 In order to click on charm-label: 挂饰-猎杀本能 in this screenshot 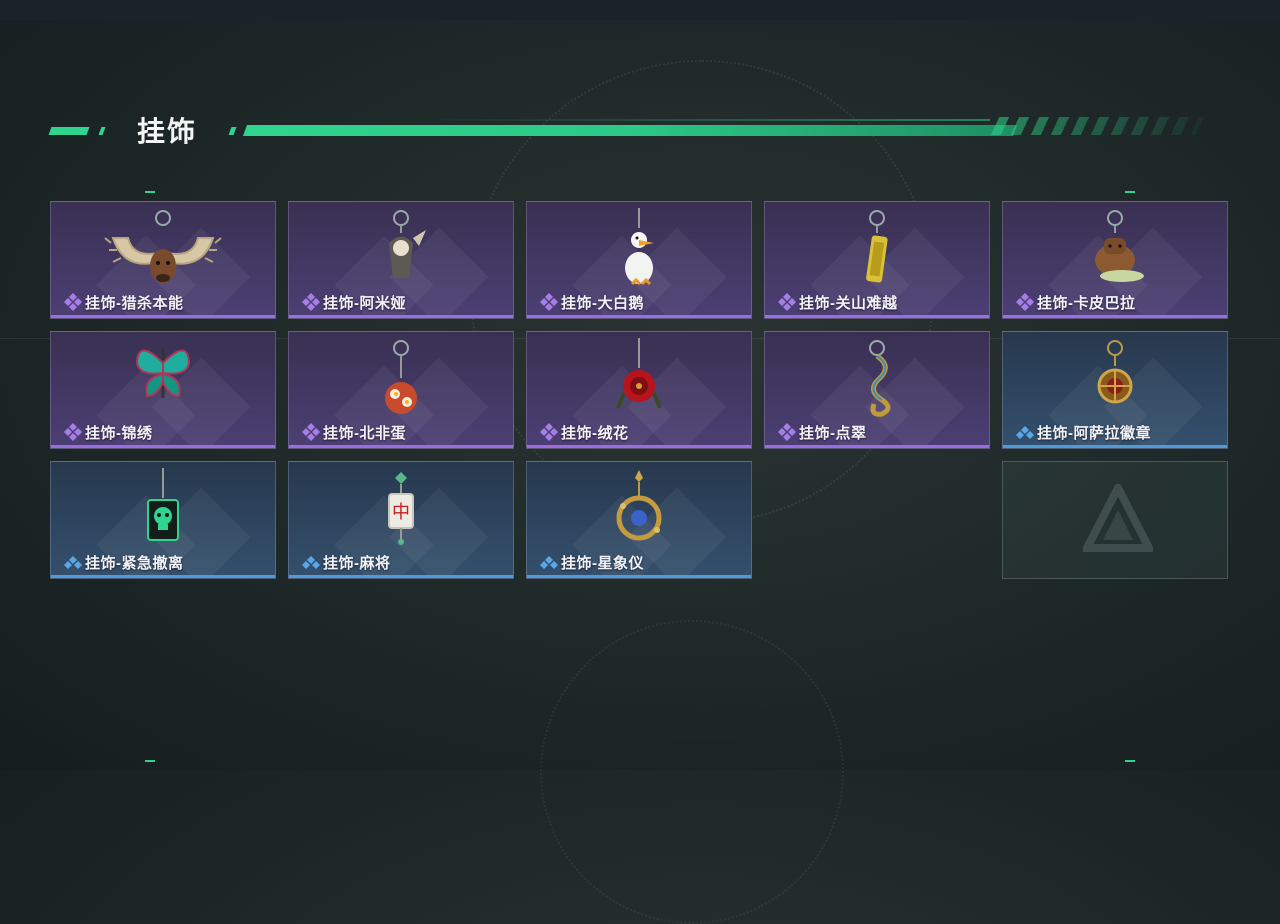, I will do `click(123, 302)`.